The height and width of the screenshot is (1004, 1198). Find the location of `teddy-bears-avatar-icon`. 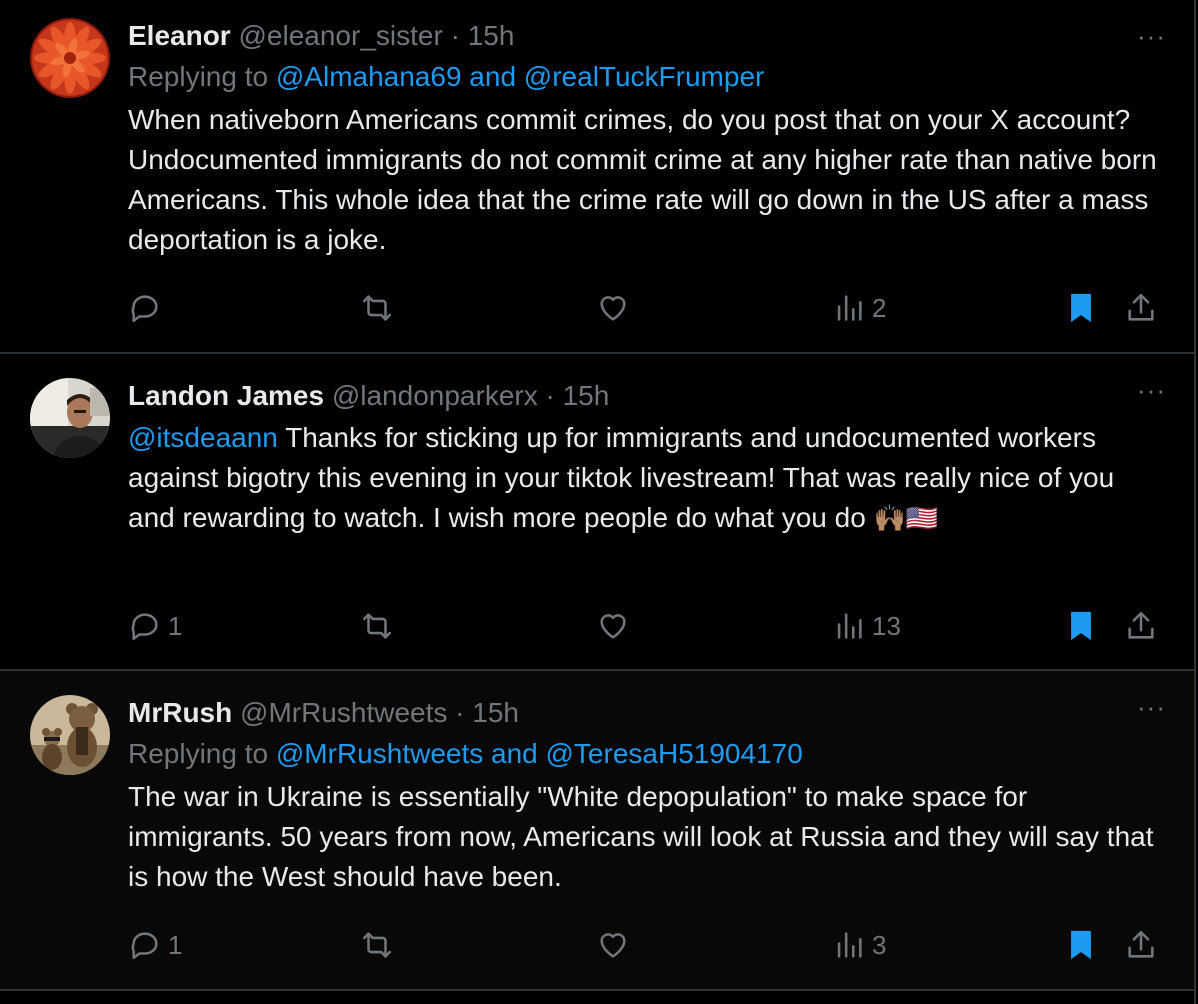

teddy-bears-avatar-icon is located at coordinates (70, 735).